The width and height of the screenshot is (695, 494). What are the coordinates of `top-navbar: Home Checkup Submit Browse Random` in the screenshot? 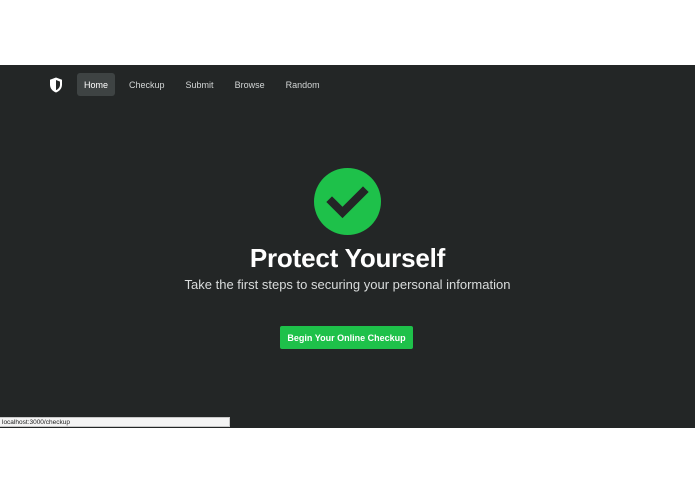 It's located at (347, 85).